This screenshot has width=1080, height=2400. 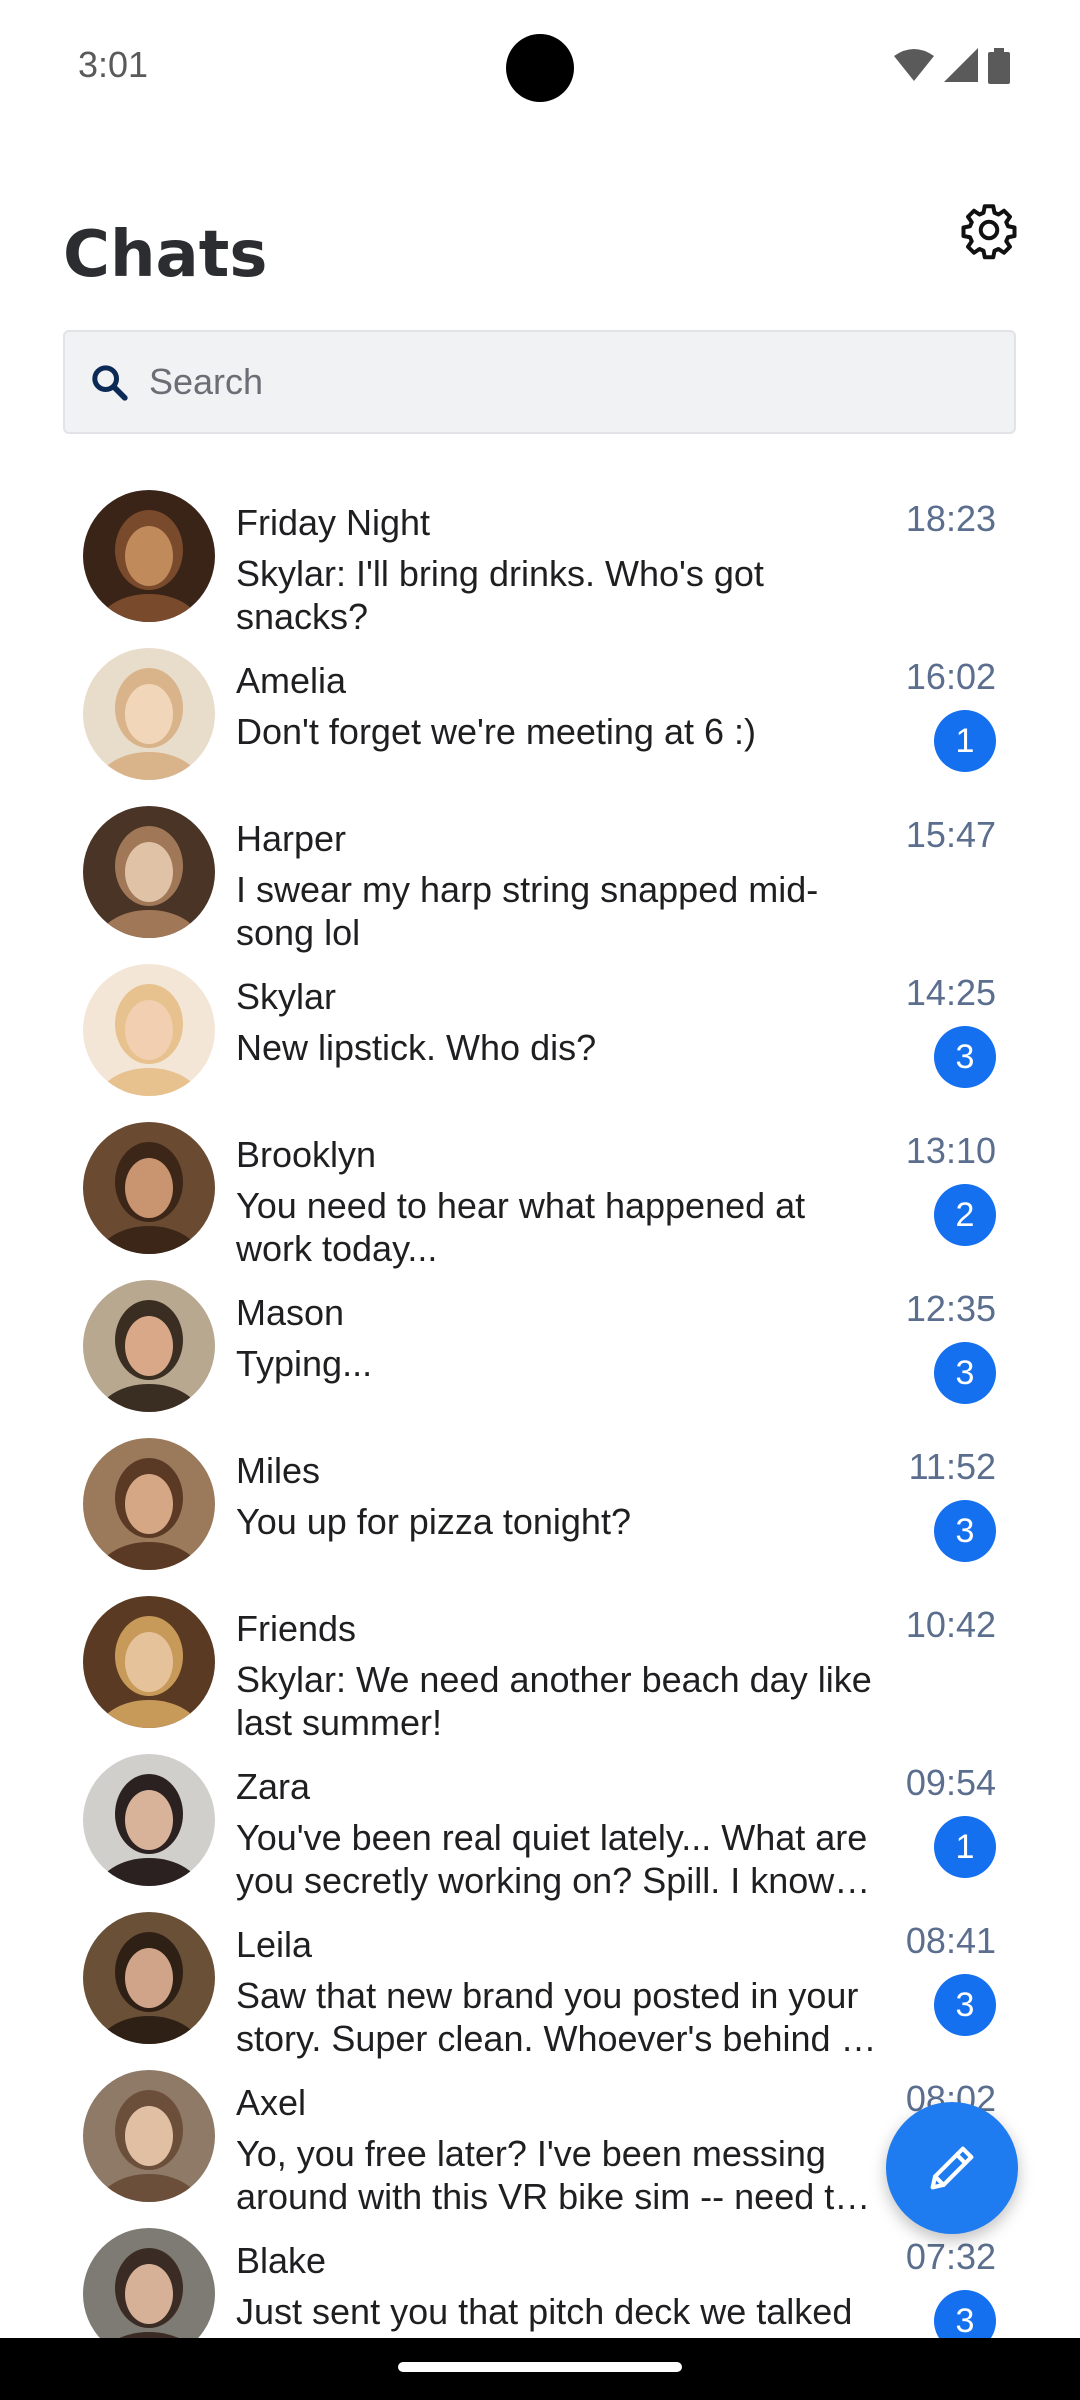 I want to click on navigation-bar, so click(x=540, y=2369).